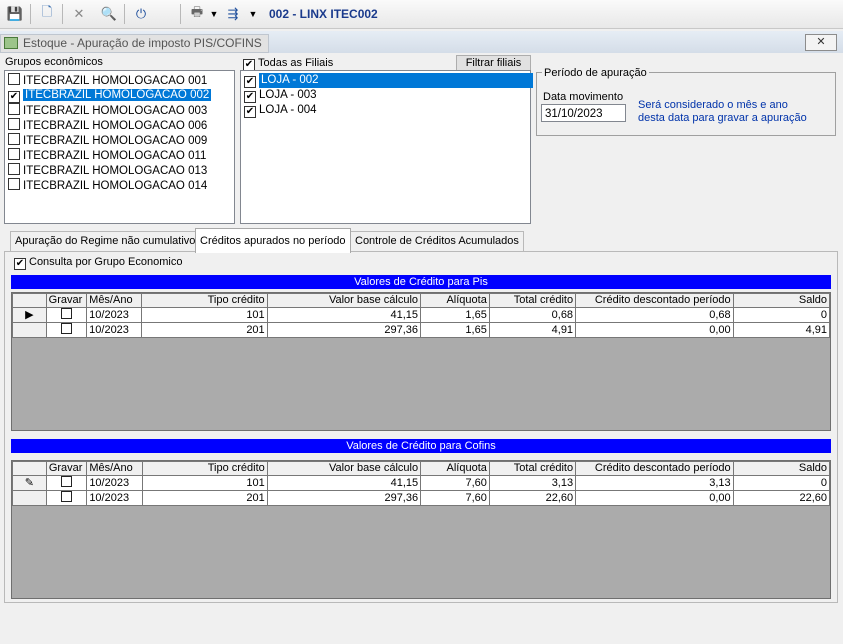 The height and width of the screenshot is (644, 843). Describe the element at coordinates (15, 14) in the screenshot. I see `save-icon: 💾` at that location.